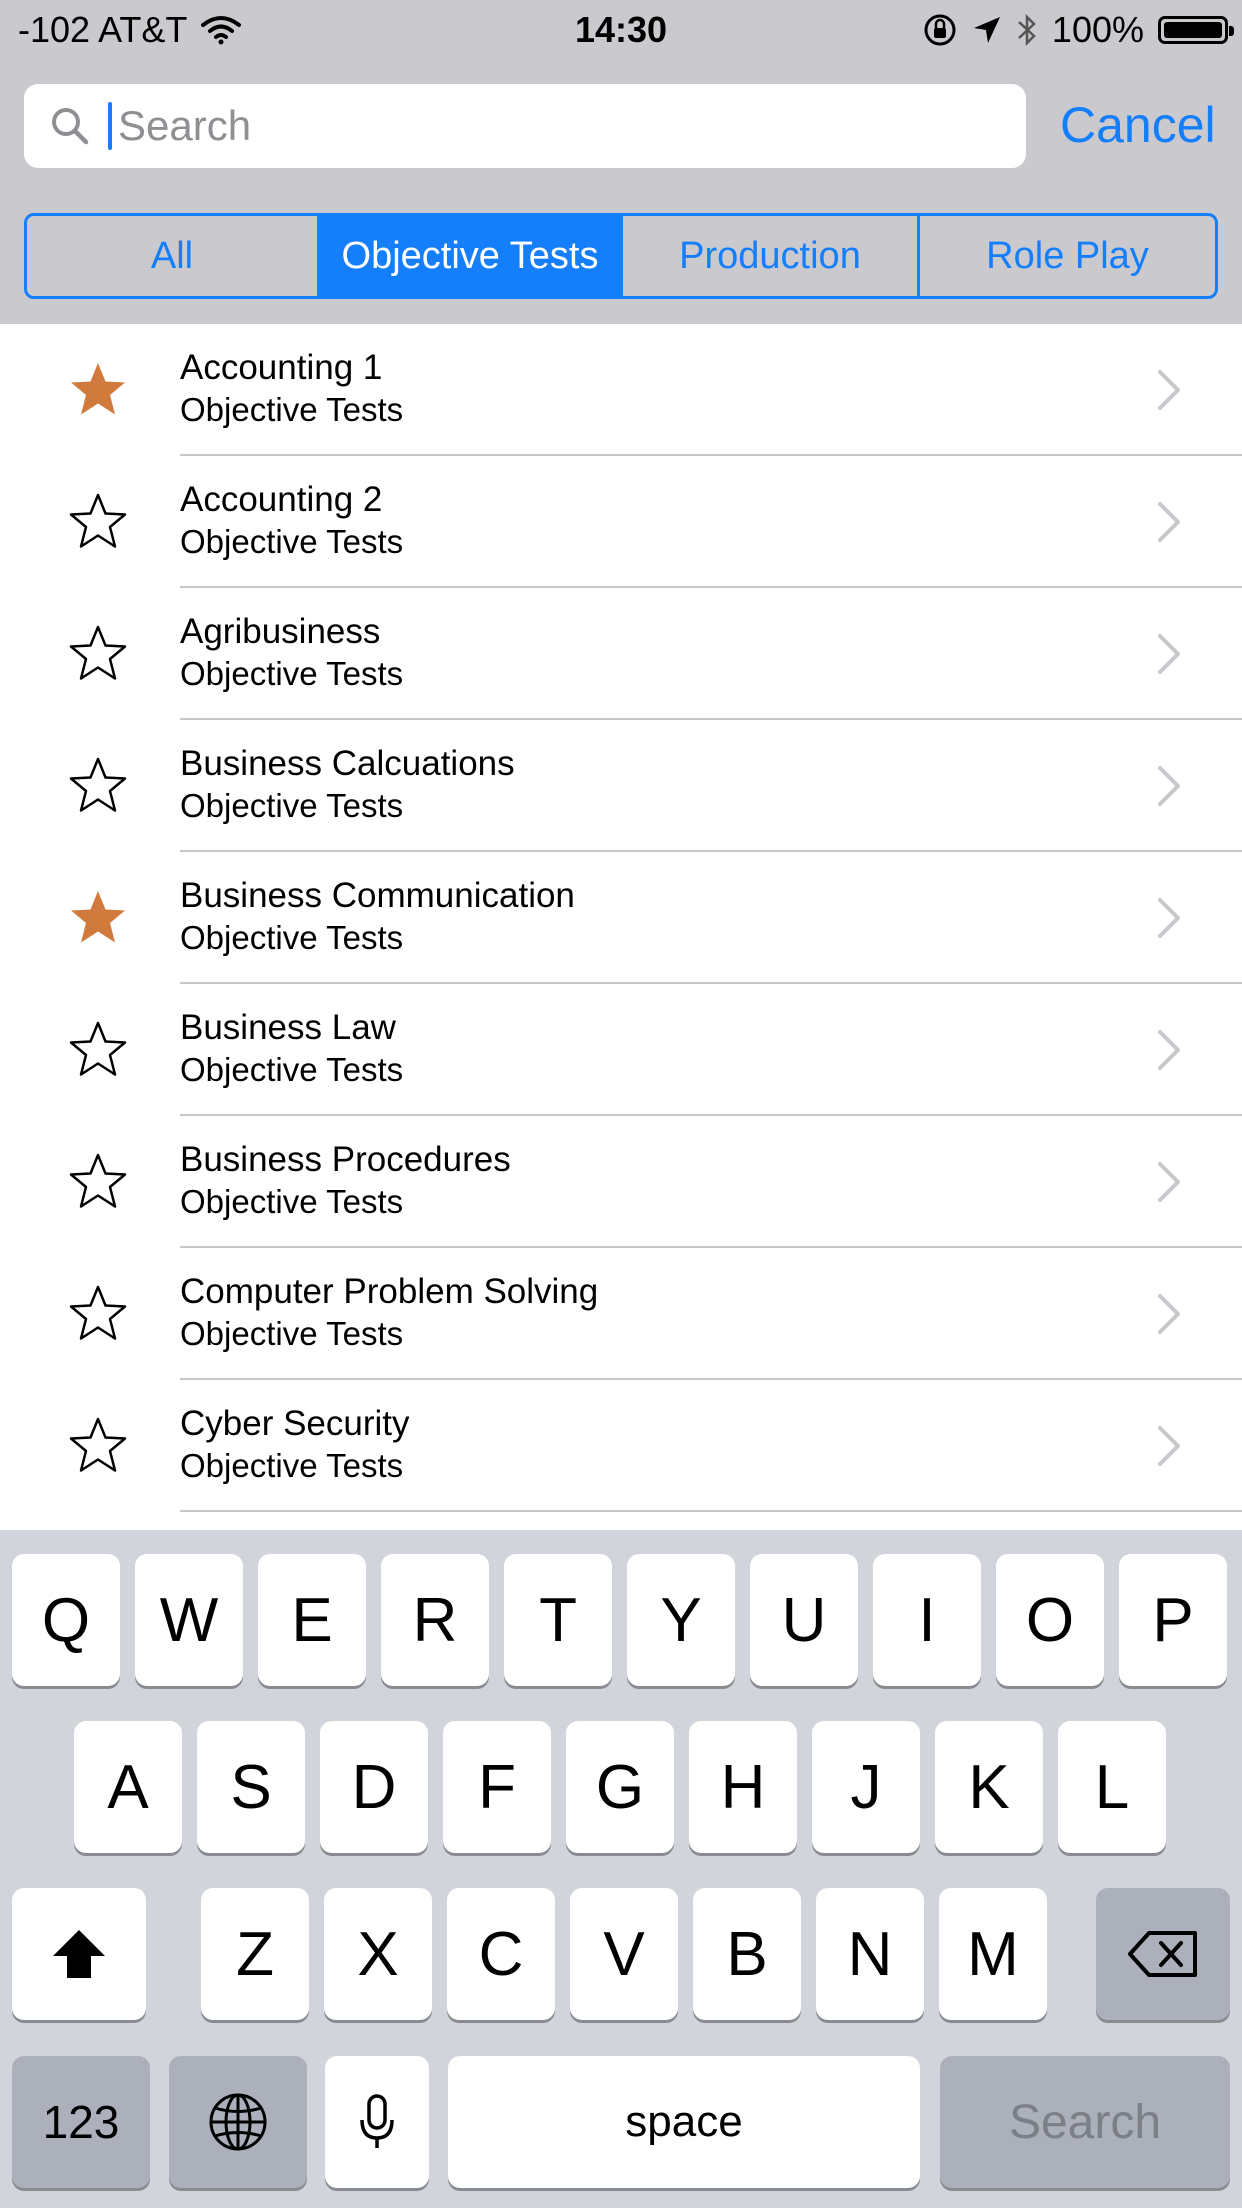 Image resolution: width=1242 pixels, height=2208 pixels. I want to click on key-a: A, so click(128, 1787).